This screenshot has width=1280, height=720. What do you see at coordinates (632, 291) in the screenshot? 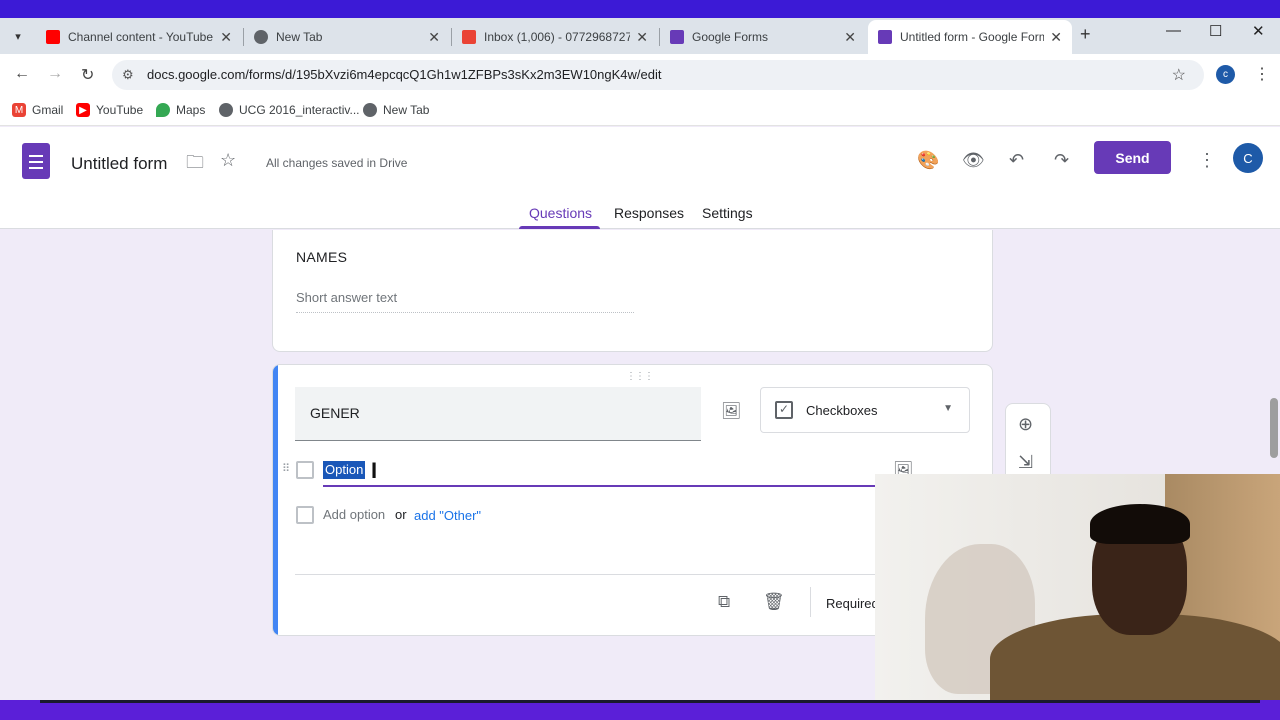
I see `question-card-names: NAMES Short answer text` at bounding box center [632, 291].